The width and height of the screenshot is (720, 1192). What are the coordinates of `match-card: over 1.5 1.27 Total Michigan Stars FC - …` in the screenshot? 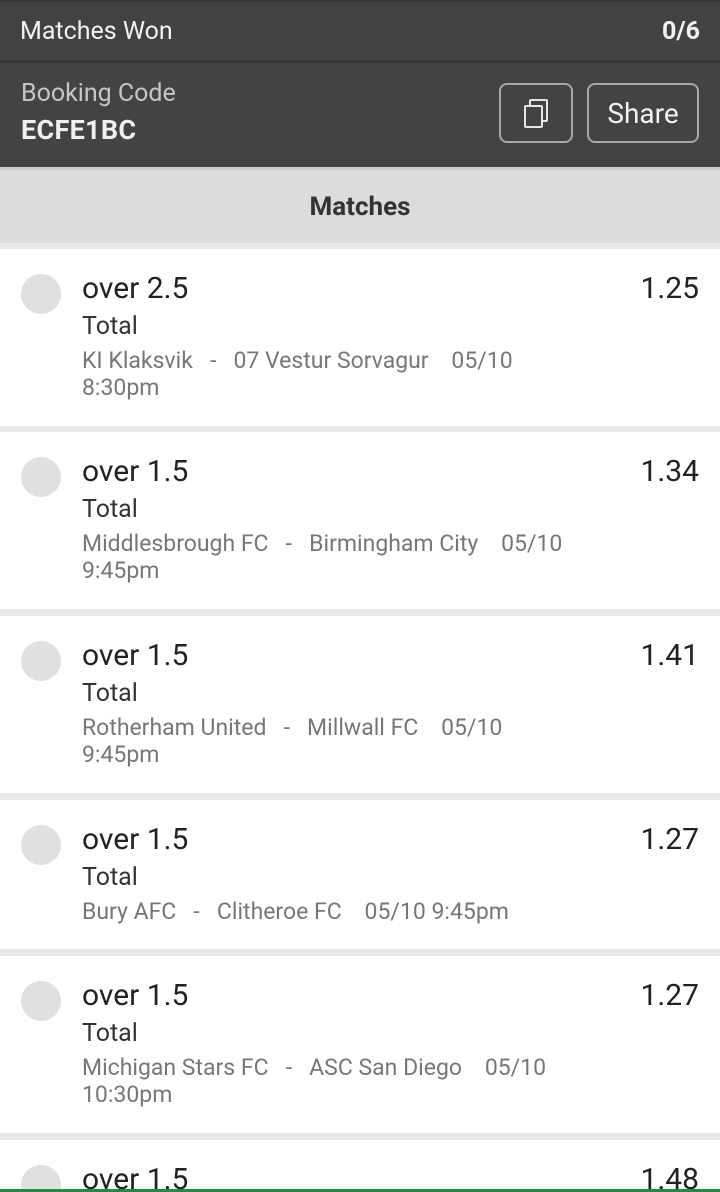 It's located at (360, 1044).